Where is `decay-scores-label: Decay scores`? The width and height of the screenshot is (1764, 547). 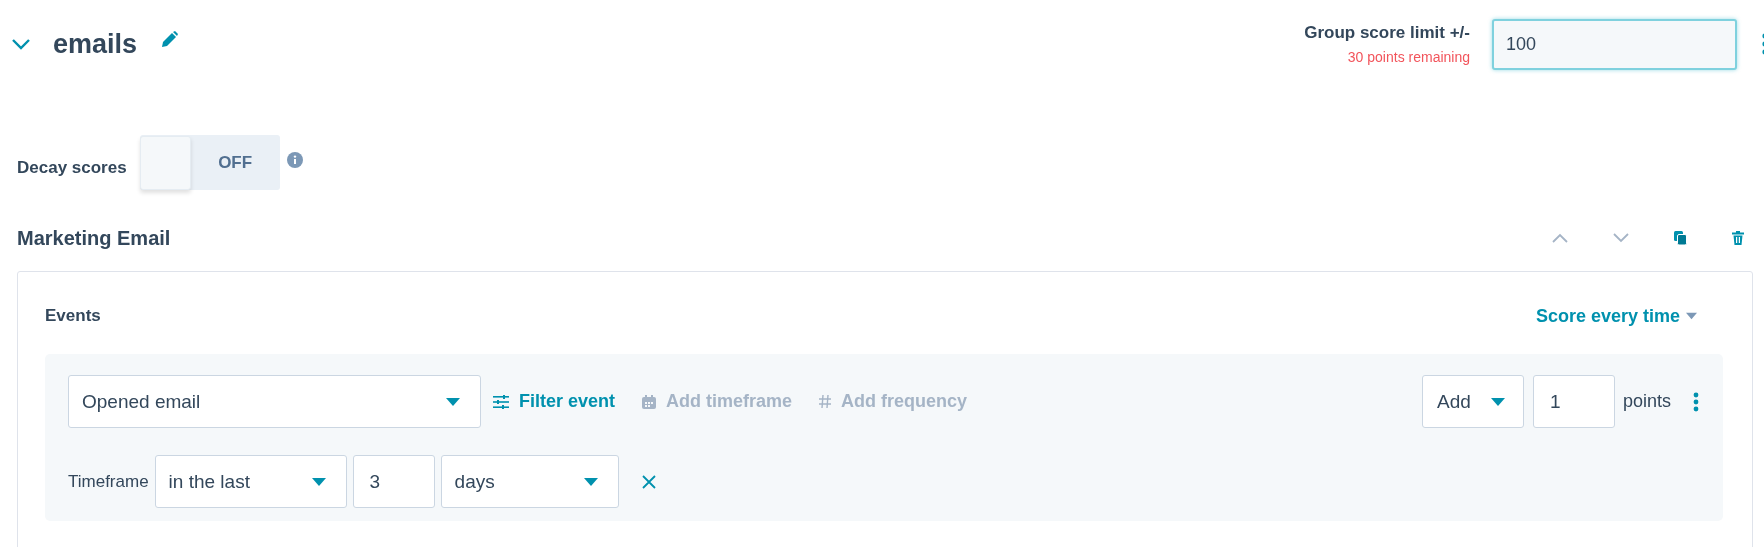
decay-scores-label: Decay scores is located at coordinates (72, 167).